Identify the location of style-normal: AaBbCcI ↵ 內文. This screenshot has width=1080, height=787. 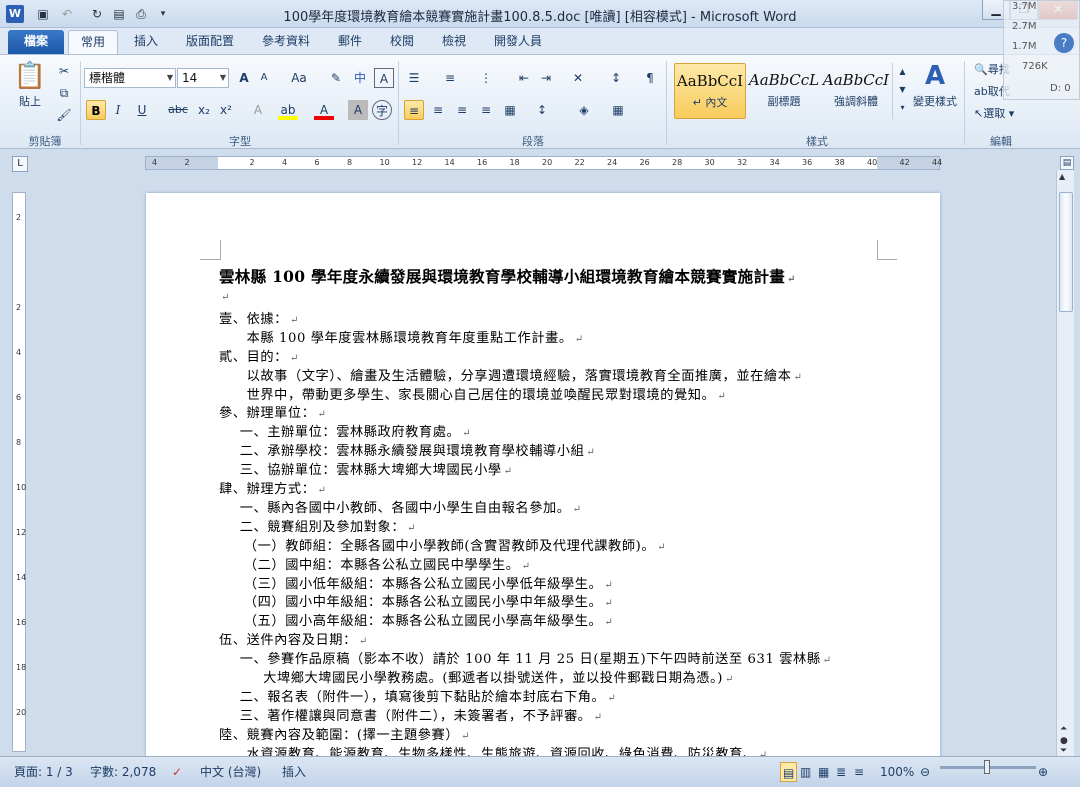
(710, 91).